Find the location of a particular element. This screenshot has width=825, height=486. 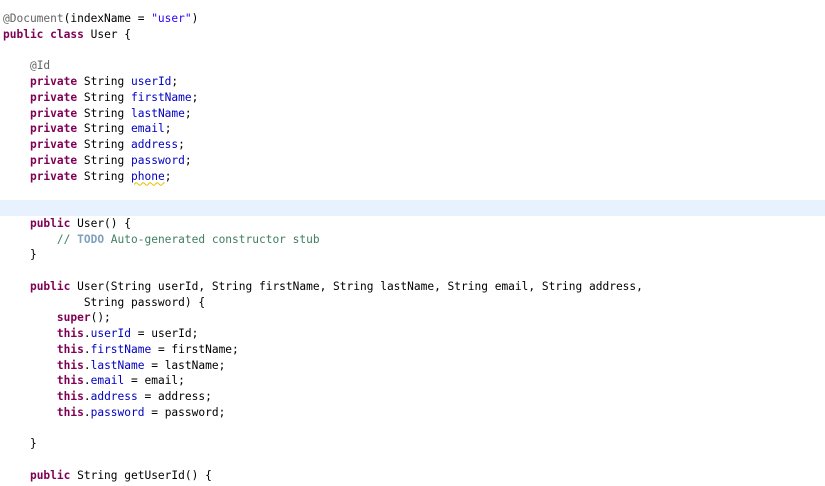

code-token: address is located at coordinates (114, 396).